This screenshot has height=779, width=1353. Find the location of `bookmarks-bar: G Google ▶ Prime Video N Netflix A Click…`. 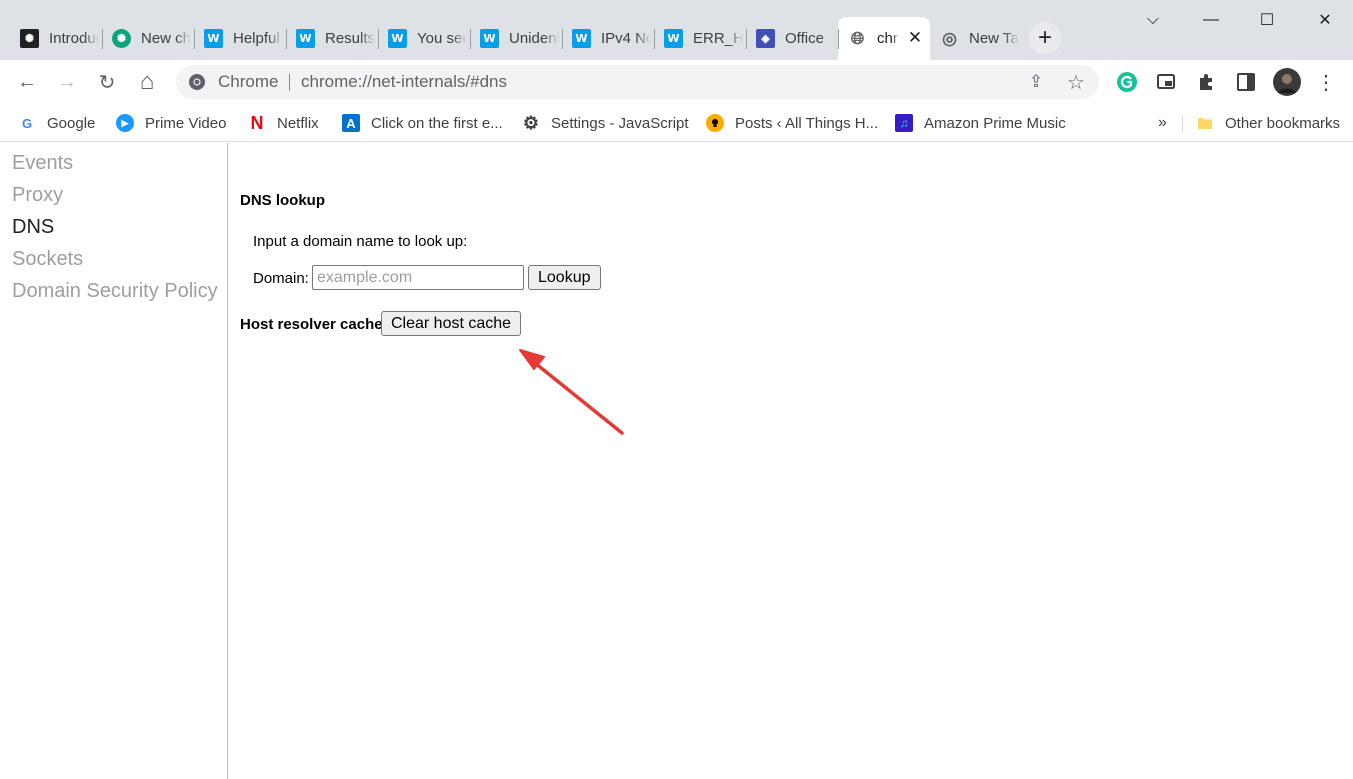

bookmarks-bar: G Google ▶ Prime Video N Netflix A Click… is located at coordinates (676, 123).